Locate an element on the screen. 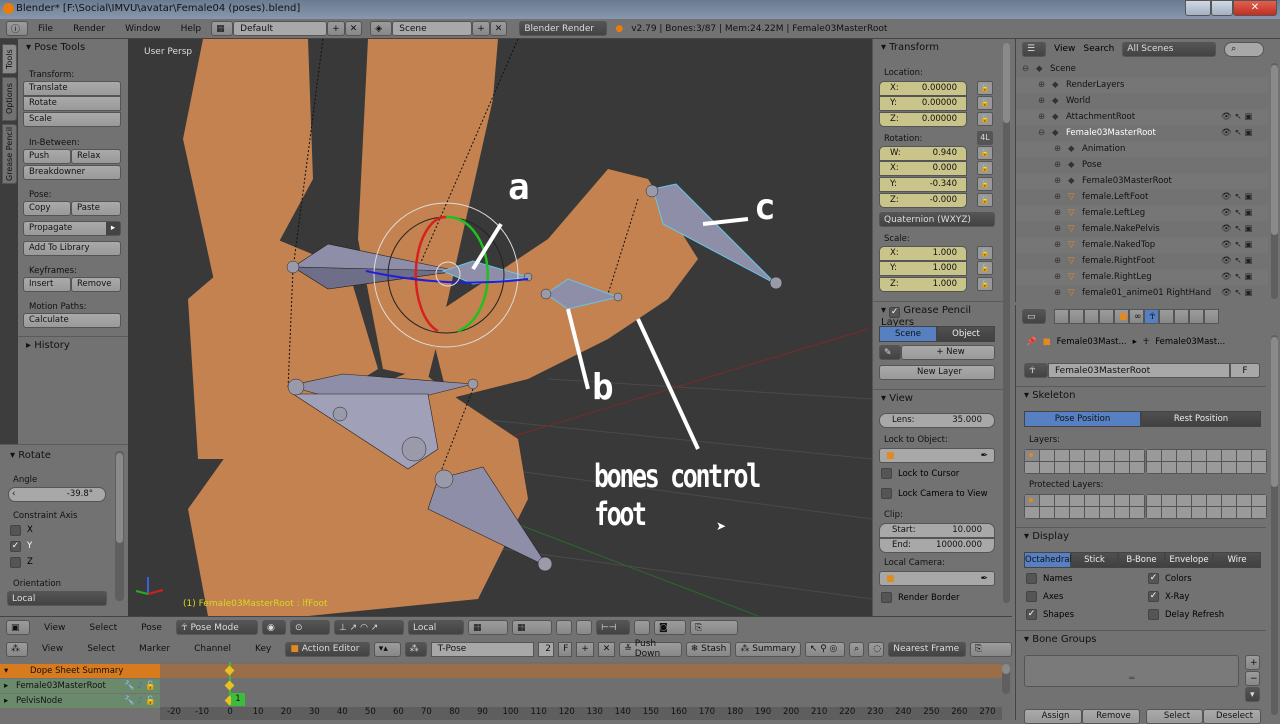  deselect-button: Deselect is located at coordinates (1232, 716).